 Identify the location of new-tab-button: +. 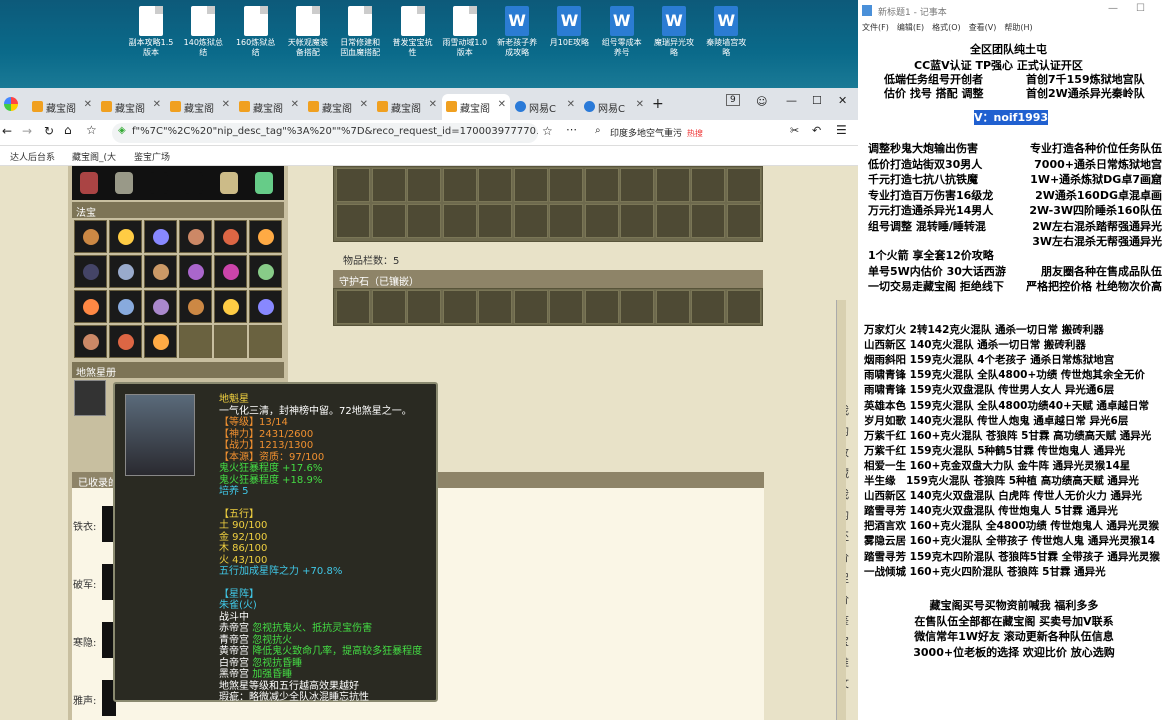
(658, 104).